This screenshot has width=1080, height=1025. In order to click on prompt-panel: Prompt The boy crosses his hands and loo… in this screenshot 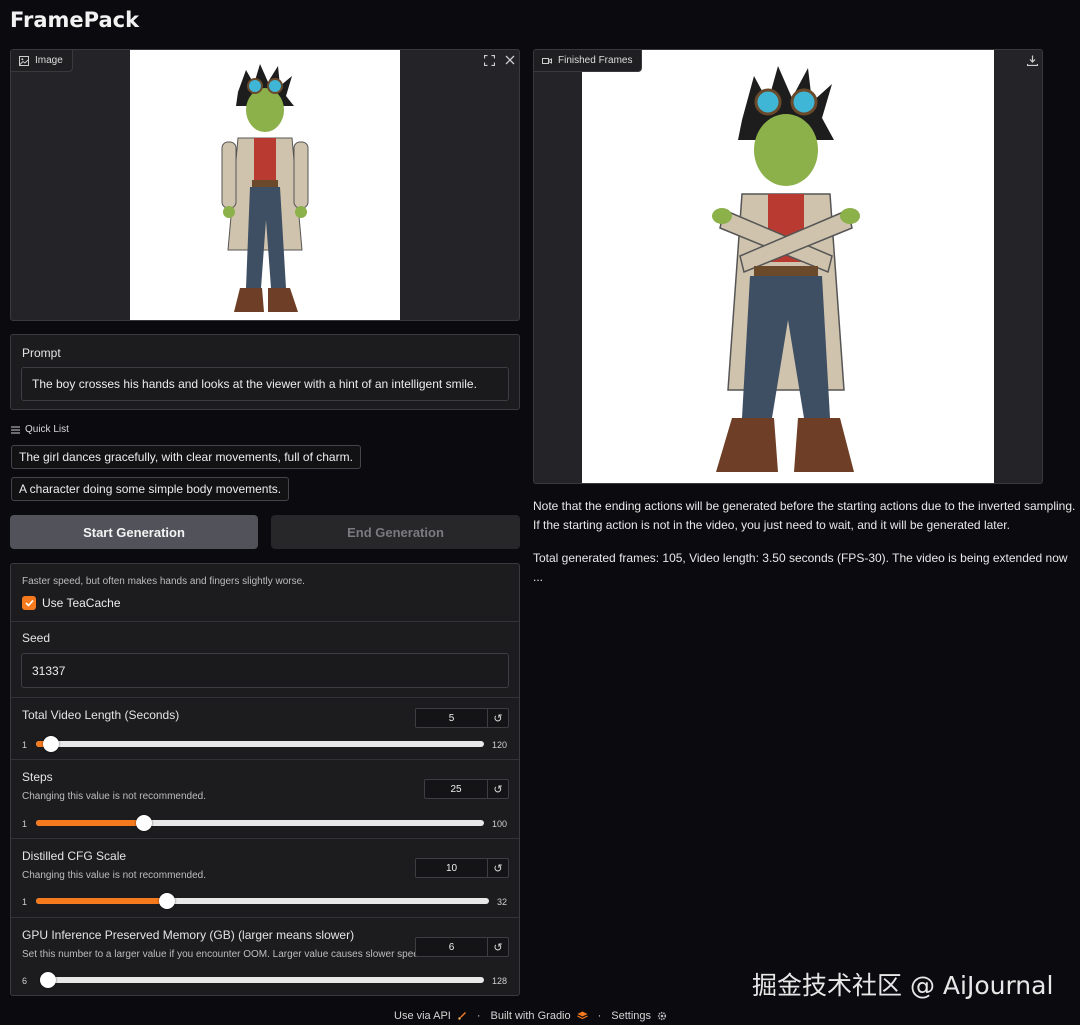, I will do `click(265, 372)`.